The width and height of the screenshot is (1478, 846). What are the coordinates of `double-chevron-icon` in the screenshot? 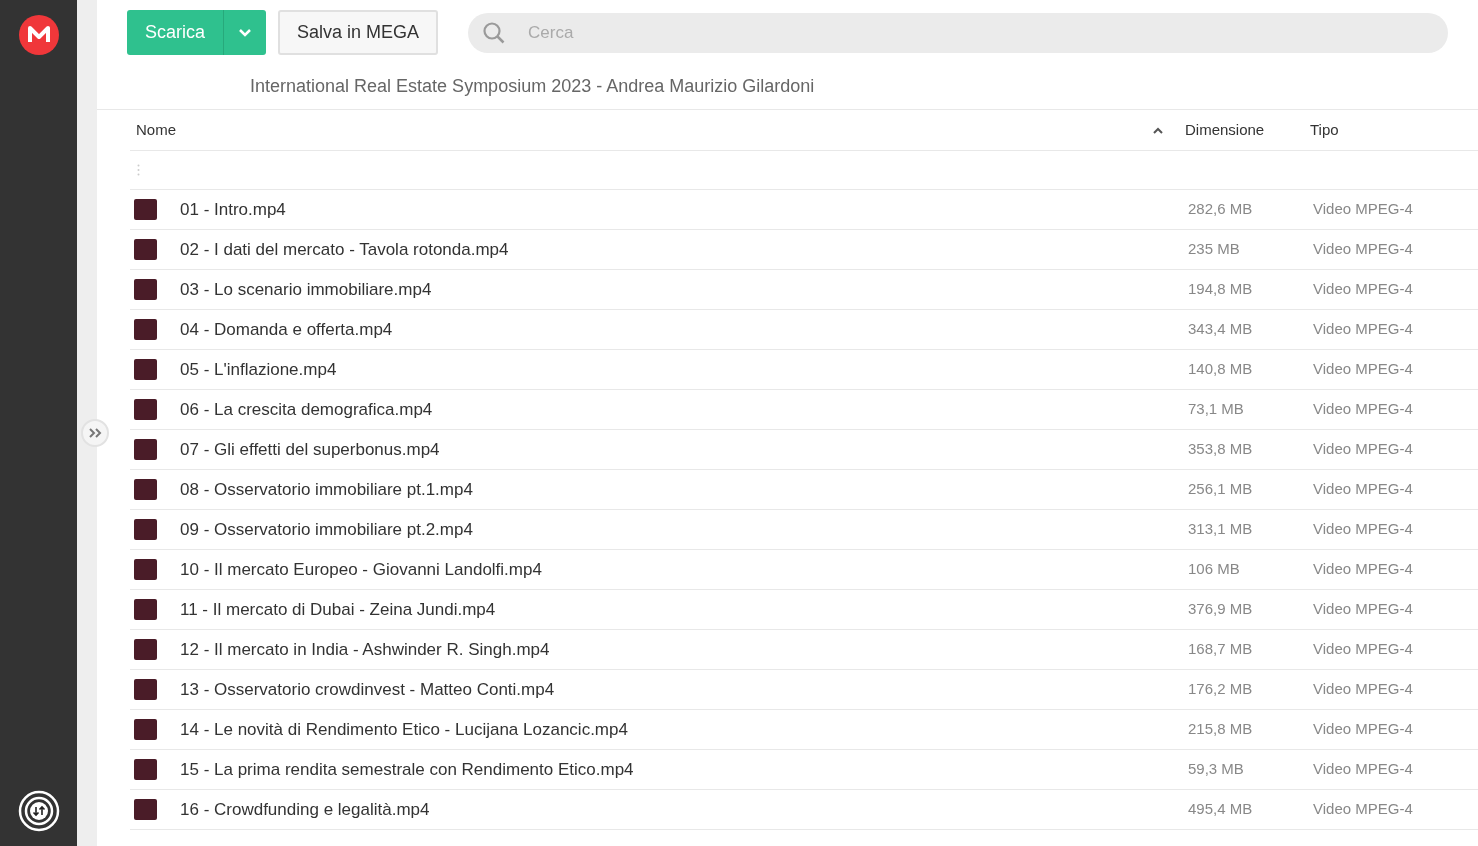 It's located at (95, 433).